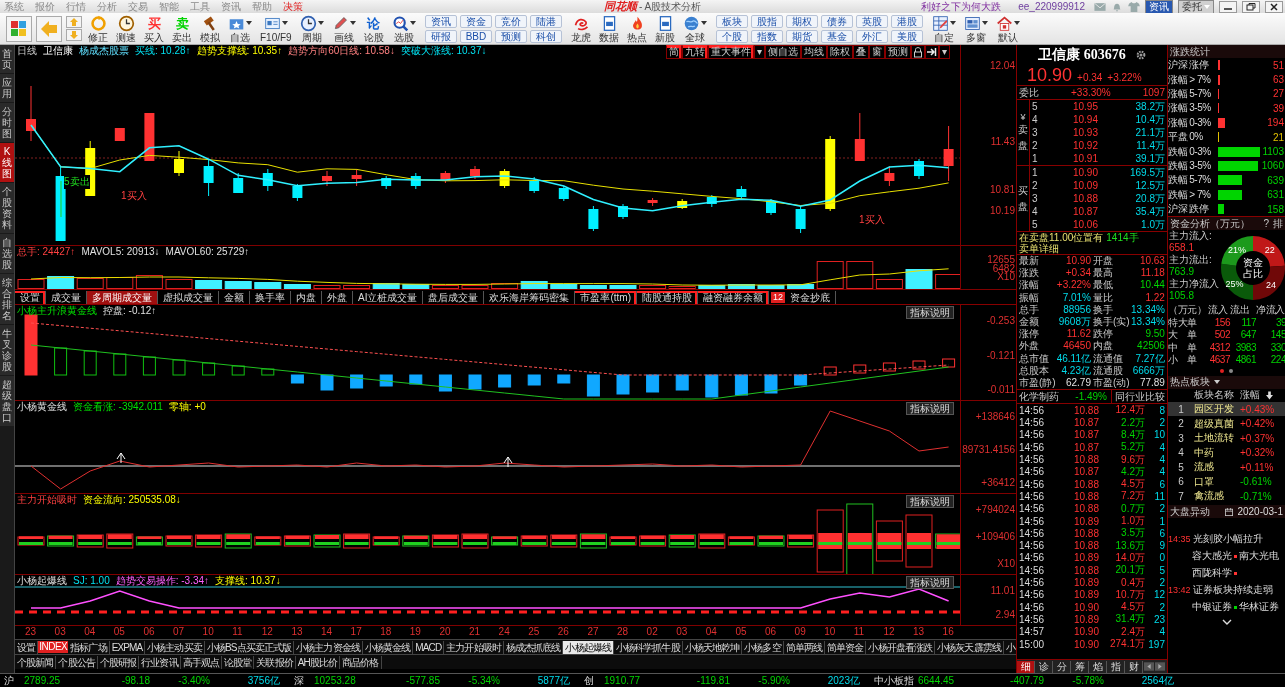  I want to click on sector-row: 5 流感 +0.11%, so click(1226, 467).